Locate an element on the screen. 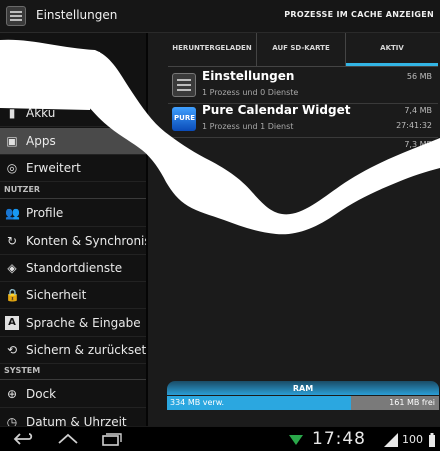 The image size is (440, 451). process-size: 7,3 MB is located at coordinates (418, 144).